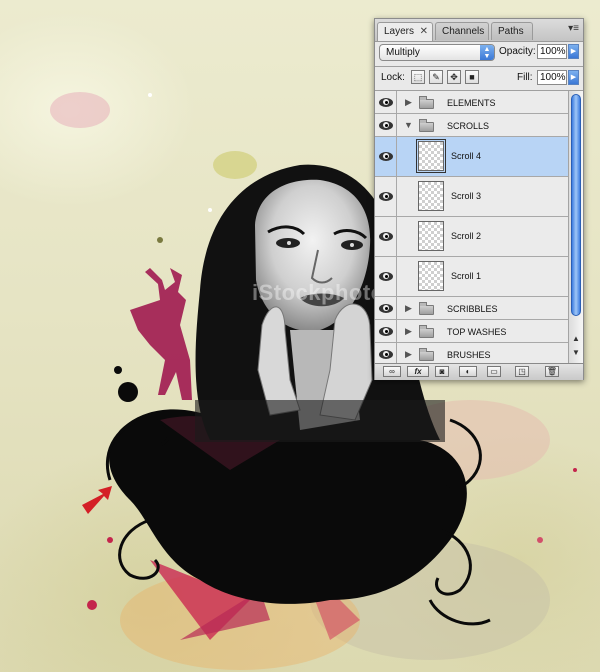 The image size is (600, 672). Describe the element at coordinates (442, 371) in the screenshot. I see `mask-icon: ◙` at that location.